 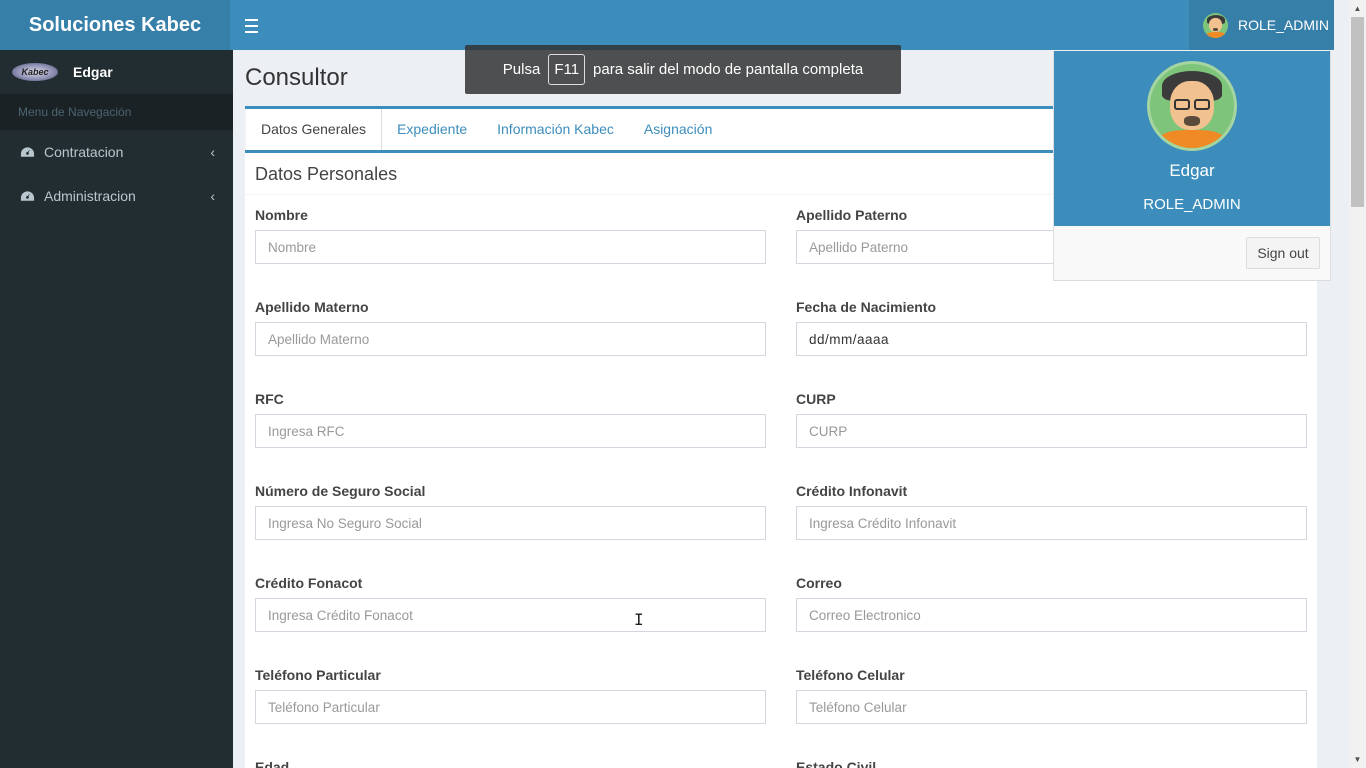 What do you see at coordinates (1051, 707) in the screenshot?
I see `telefono-celular-input` at bounding box center [1051, 707].